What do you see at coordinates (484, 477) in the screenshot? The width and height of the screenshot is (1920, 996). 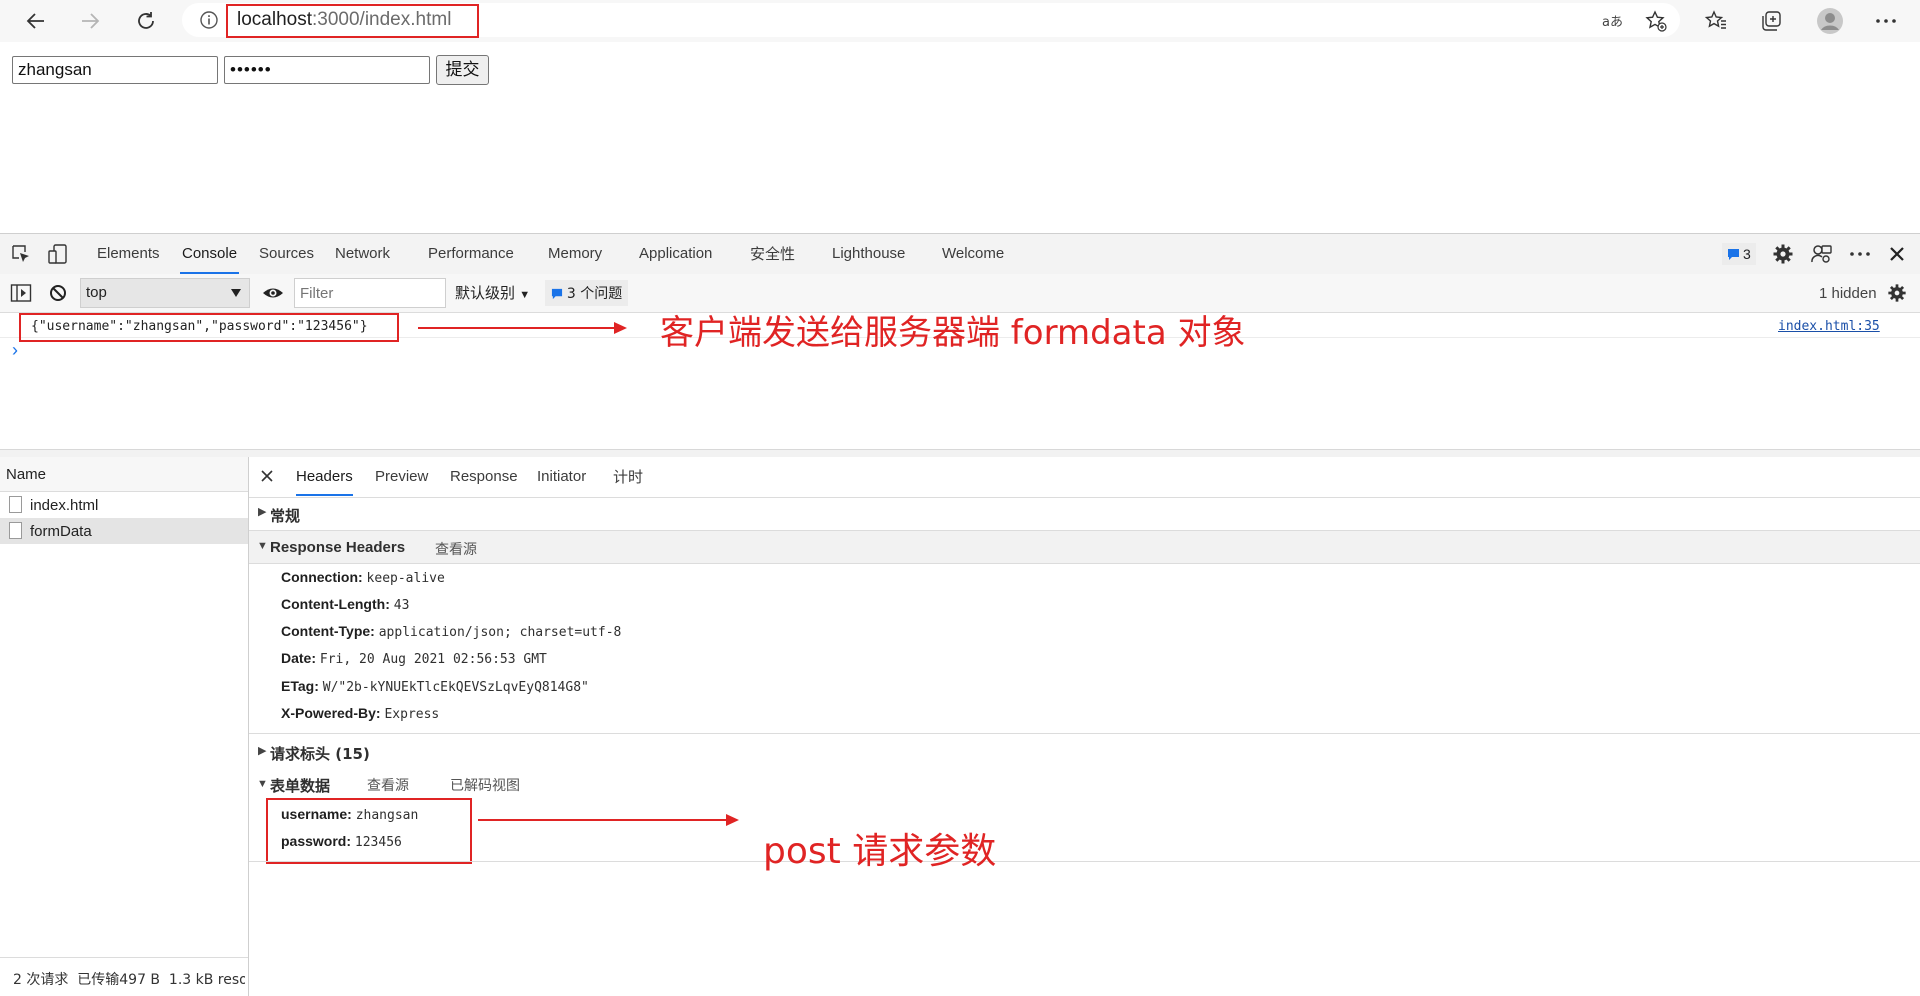 I see `tab-response: Response` at bounding box center [484, 477].